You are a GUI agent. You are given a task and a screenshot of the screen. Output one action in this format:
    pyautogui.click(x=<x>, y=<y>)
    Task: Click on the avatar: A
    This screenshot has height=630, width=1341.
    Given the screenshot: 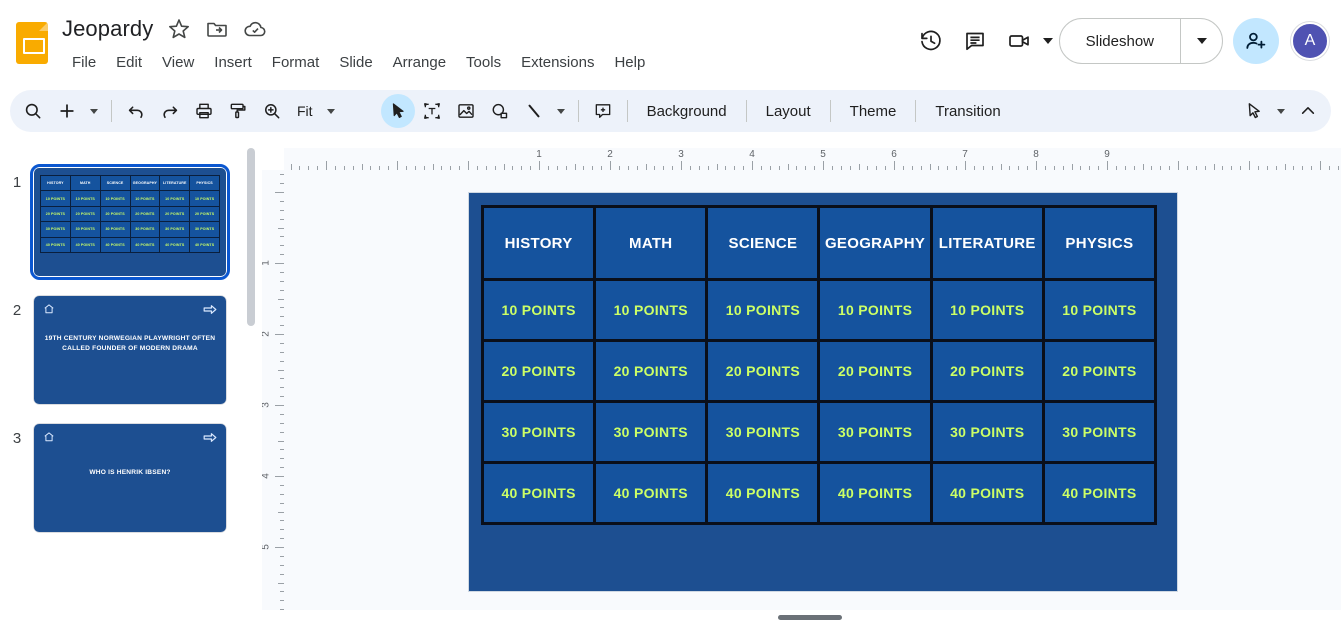 What is the action you would take?
    pyautogui.click(x=1310, y=41)
    